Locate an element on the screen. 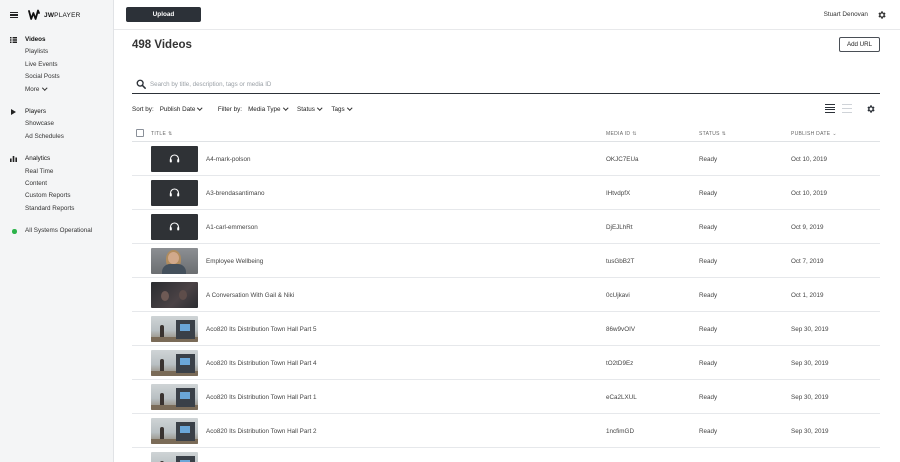 The width and height of the screenshot is (900, 462). column-header-title: TITLE ⇅ is located at coordinates (162, 134).